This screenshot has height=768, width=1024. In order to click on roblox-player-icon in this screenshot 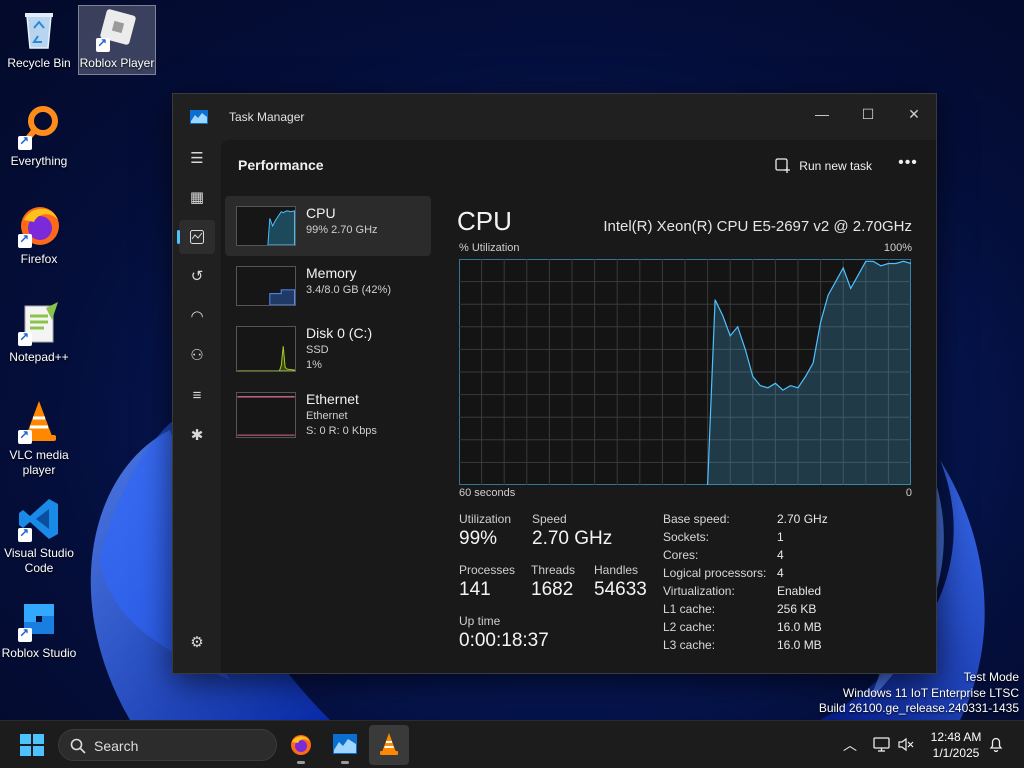, I will do `click(117, 29)`.